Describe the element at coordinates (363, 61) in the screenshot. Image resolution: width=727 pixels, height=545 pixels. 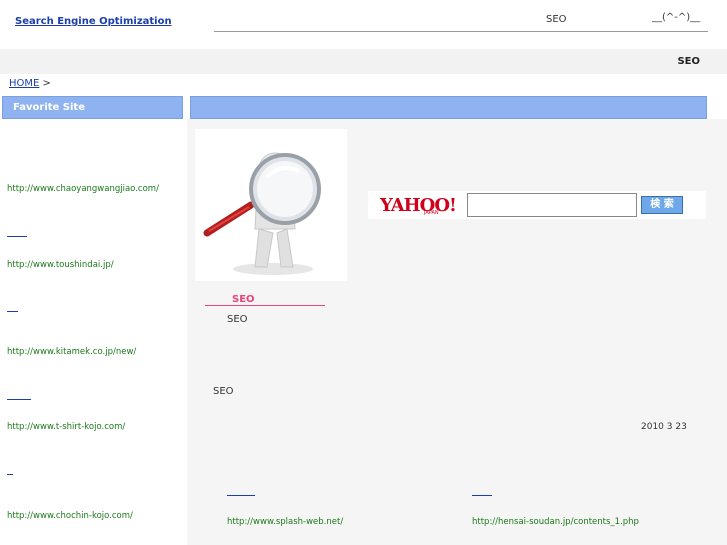
I see `sub-bar` at that location.